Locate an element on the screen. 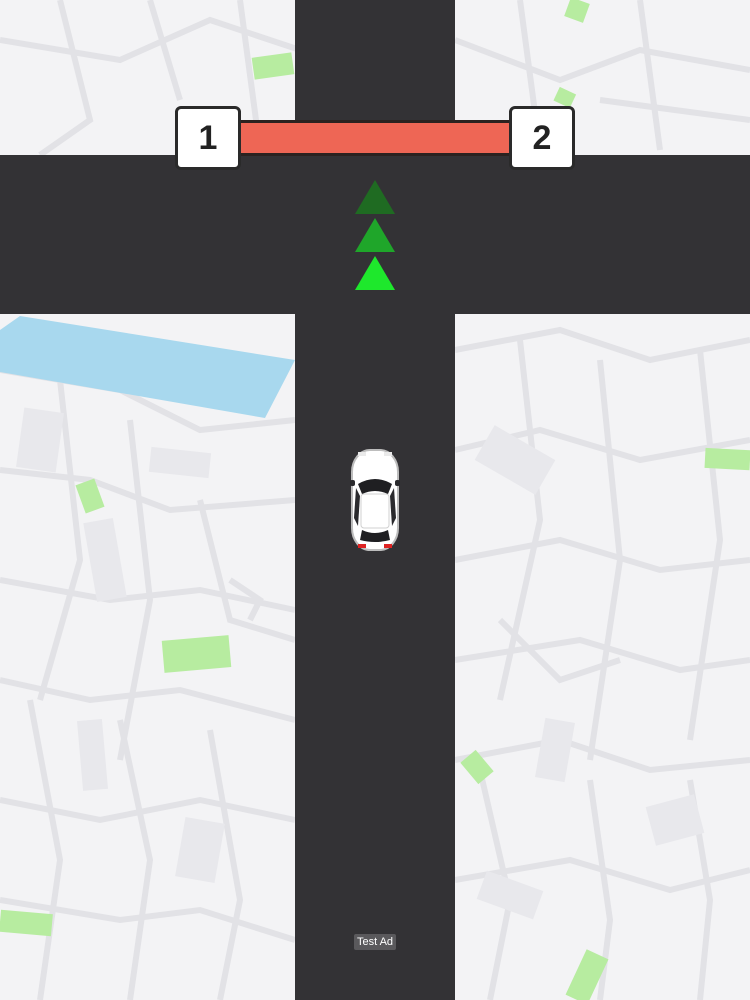 The image size is (750, 1000). player-car-icon is located at coordinates (375, 500).